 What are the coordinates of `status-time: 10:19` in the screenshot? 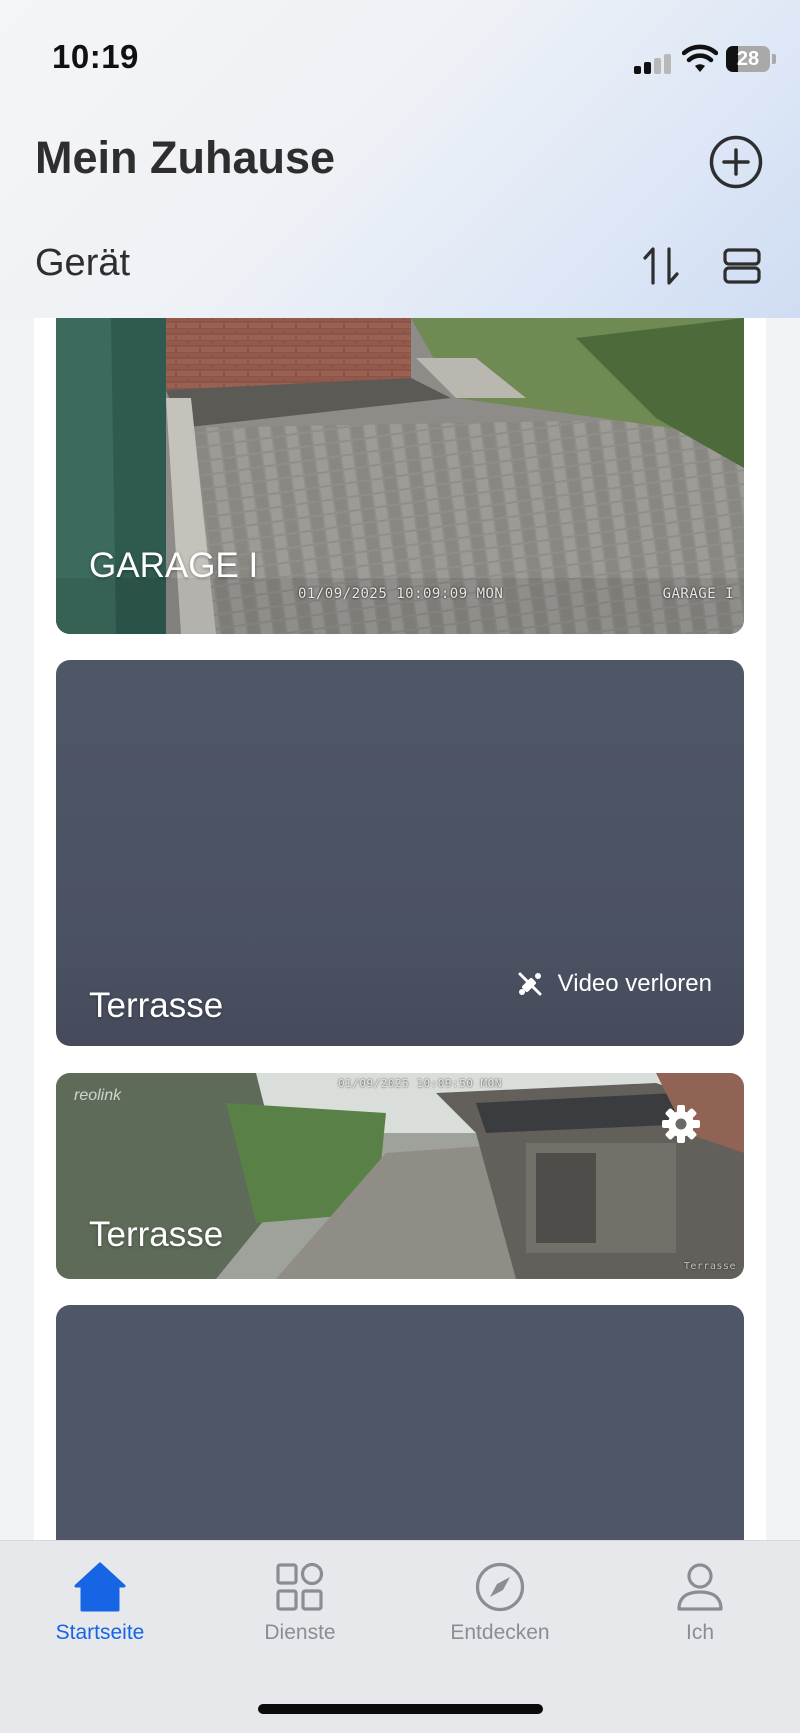 It's located at (95, 56).